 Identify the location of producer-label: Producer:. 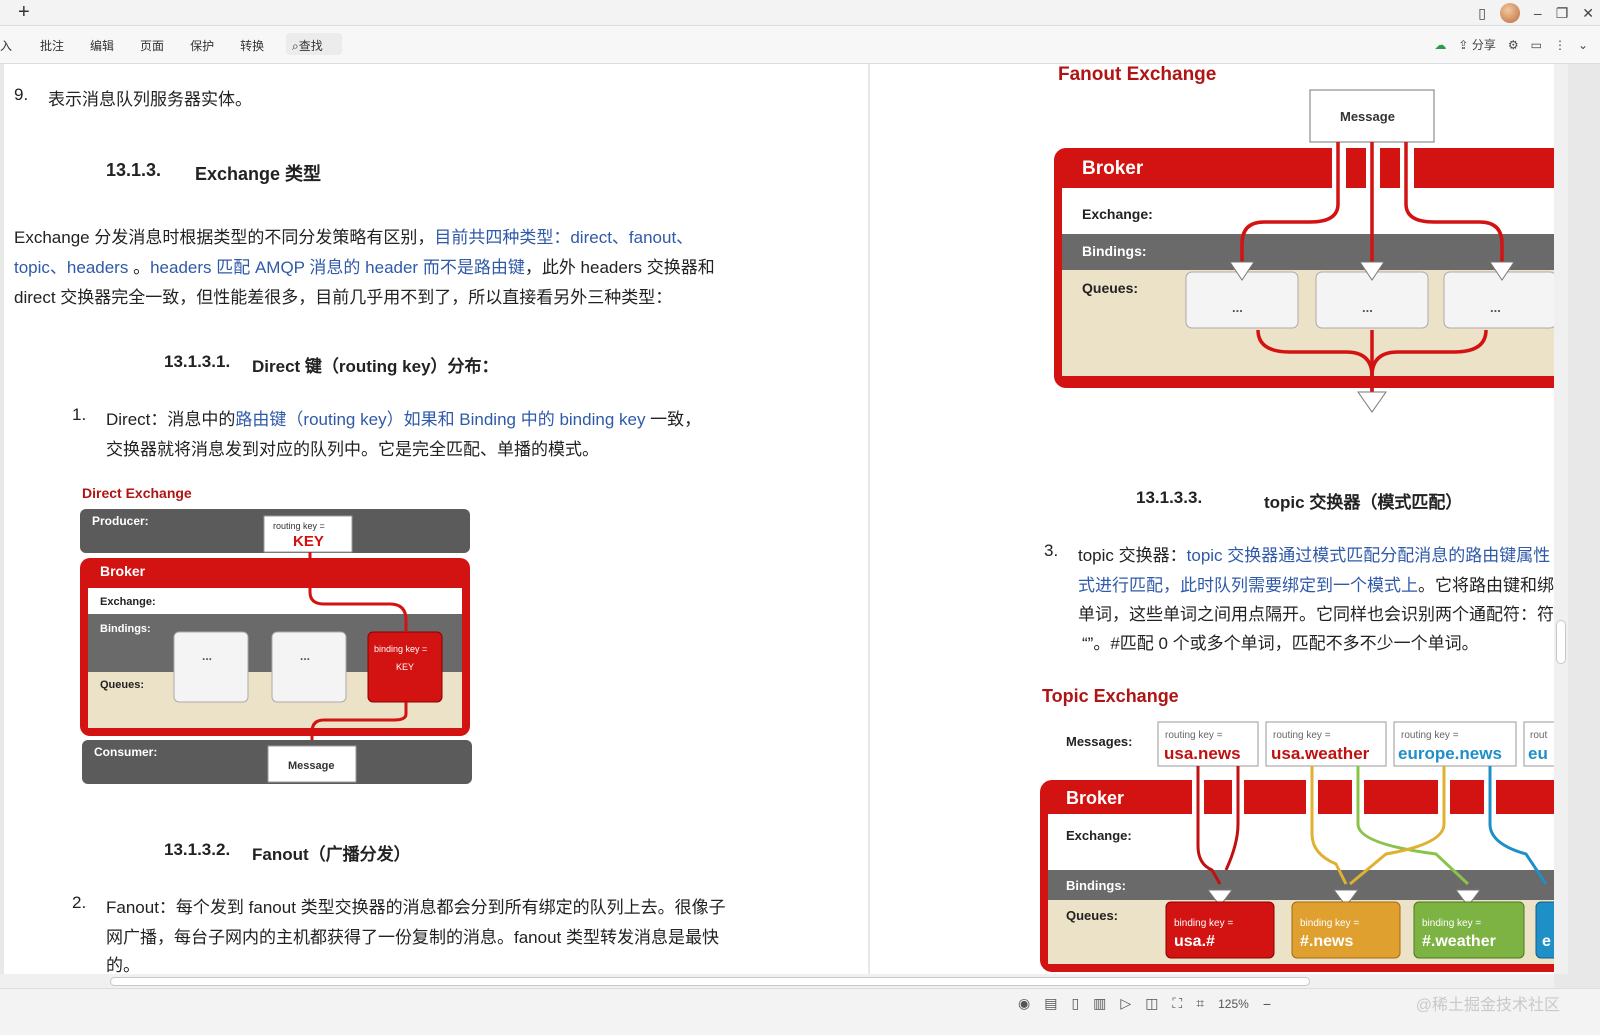
(120, 521).